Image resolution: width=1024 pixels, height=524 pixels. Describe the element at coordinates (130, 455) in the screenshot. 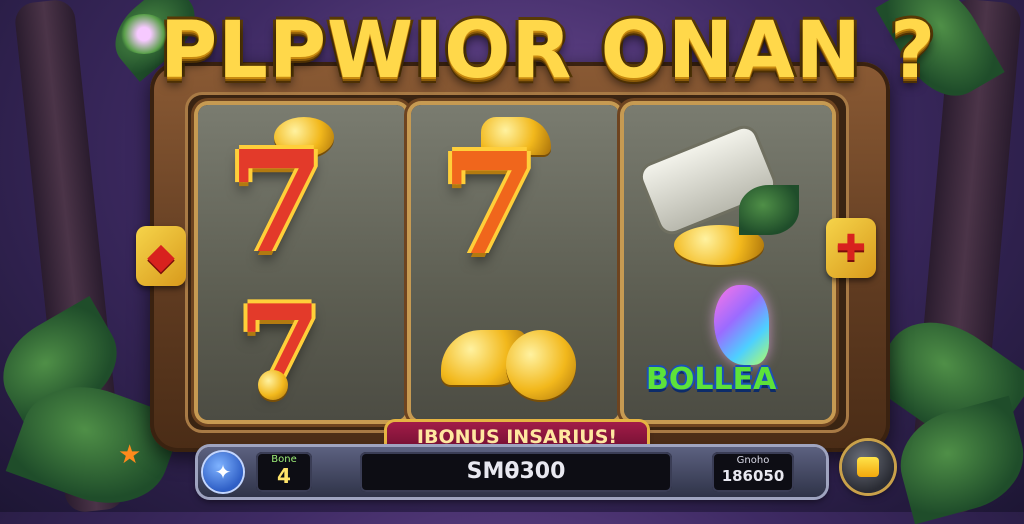

I see `star-decoration: ★` at that location.